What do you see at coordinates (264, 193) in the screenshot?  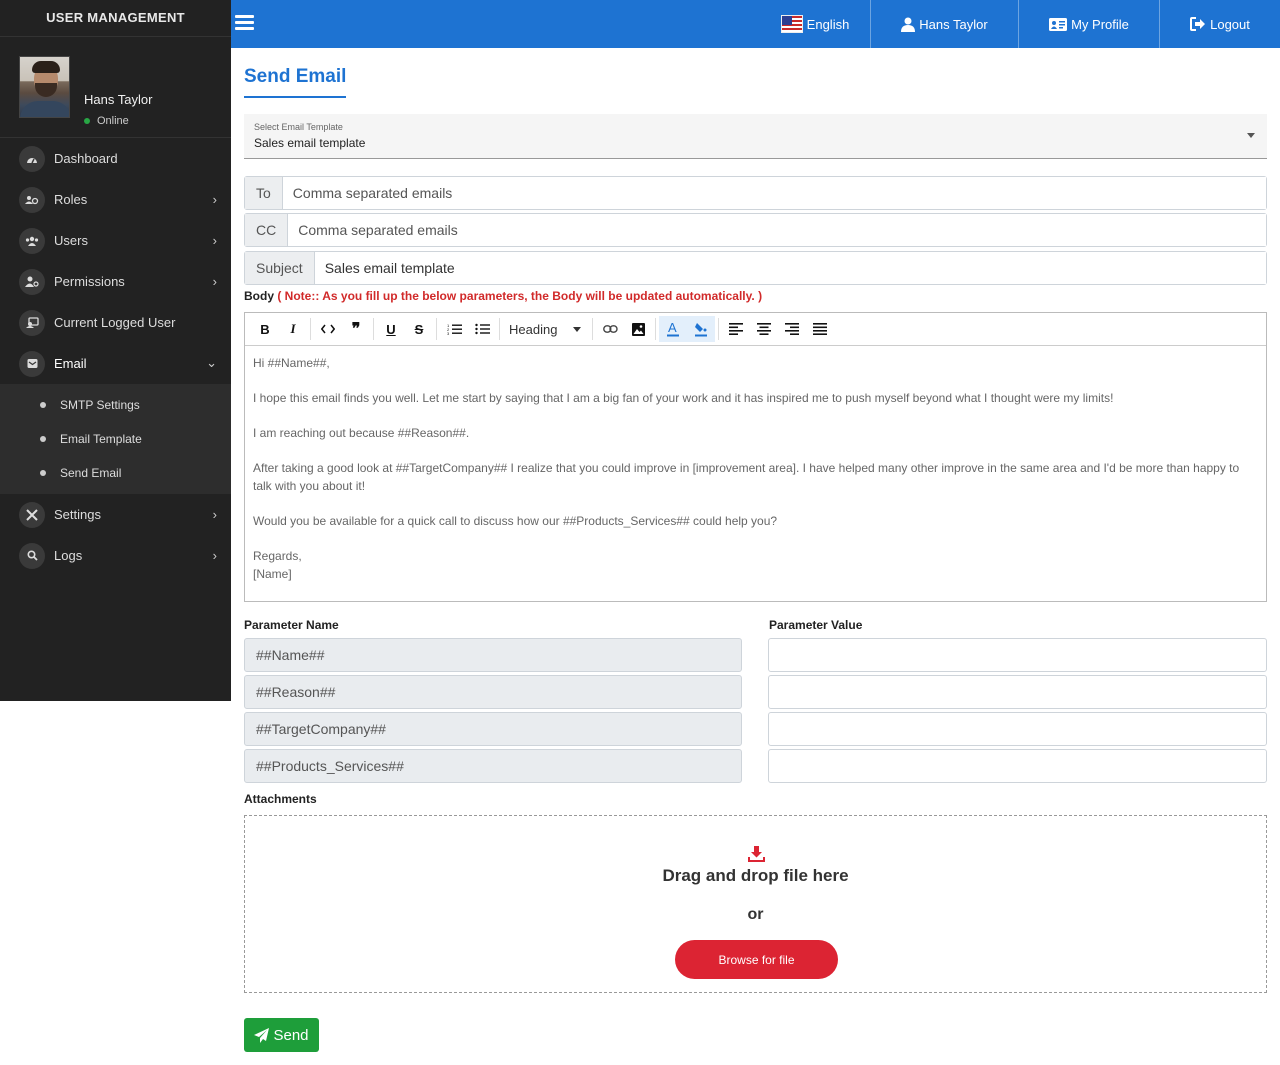 I see `to-label: To` at bounding box center [264, 193].